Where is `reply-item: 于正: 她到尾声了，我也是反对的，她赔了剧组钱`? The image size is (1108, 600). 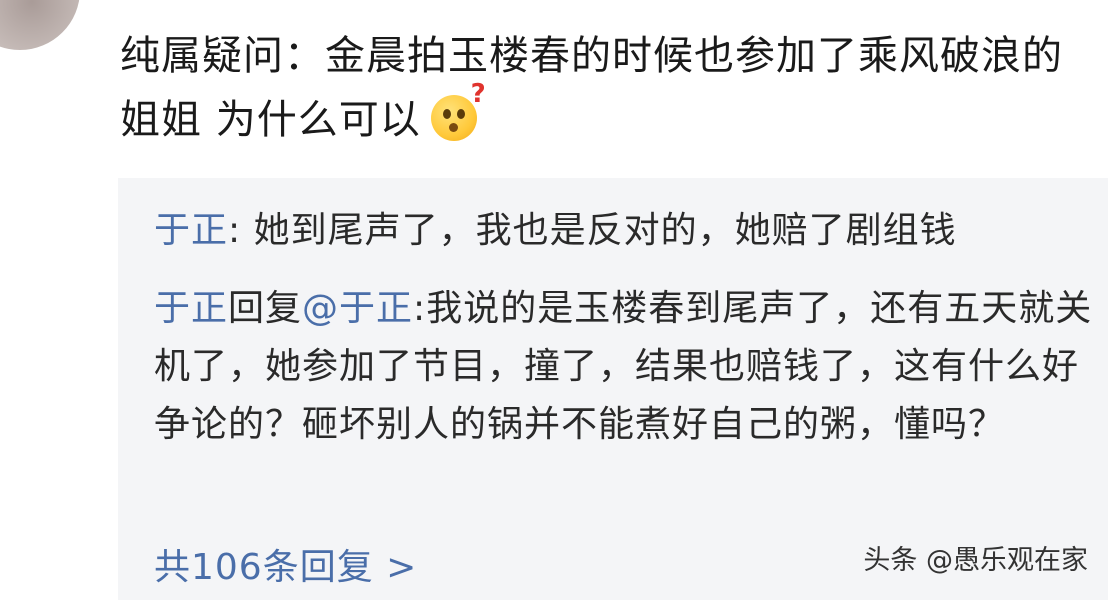 reply-item: 于正: 她到尾声了，我也是反对的，她赔了剧组钱 is located at coordinates (624, 231).